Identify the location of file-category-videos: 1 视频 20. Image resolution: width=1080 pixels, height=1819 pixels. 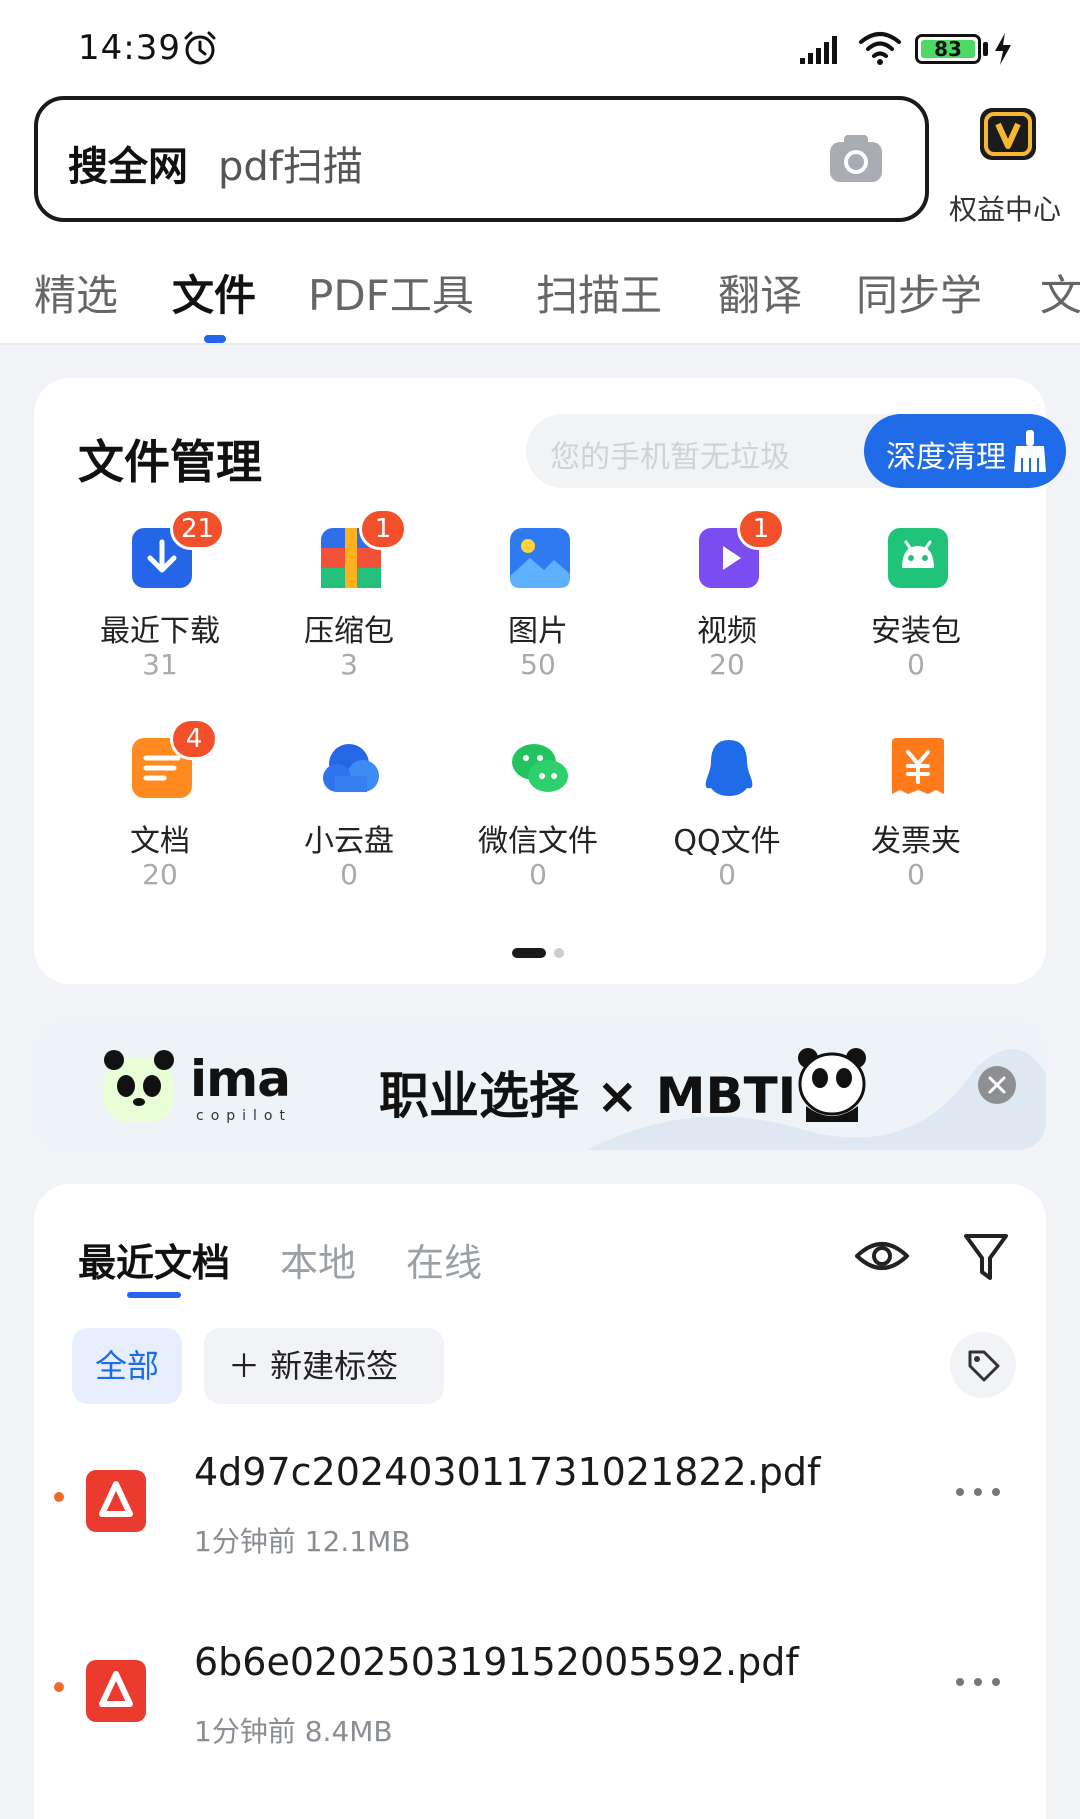
(727, 612).